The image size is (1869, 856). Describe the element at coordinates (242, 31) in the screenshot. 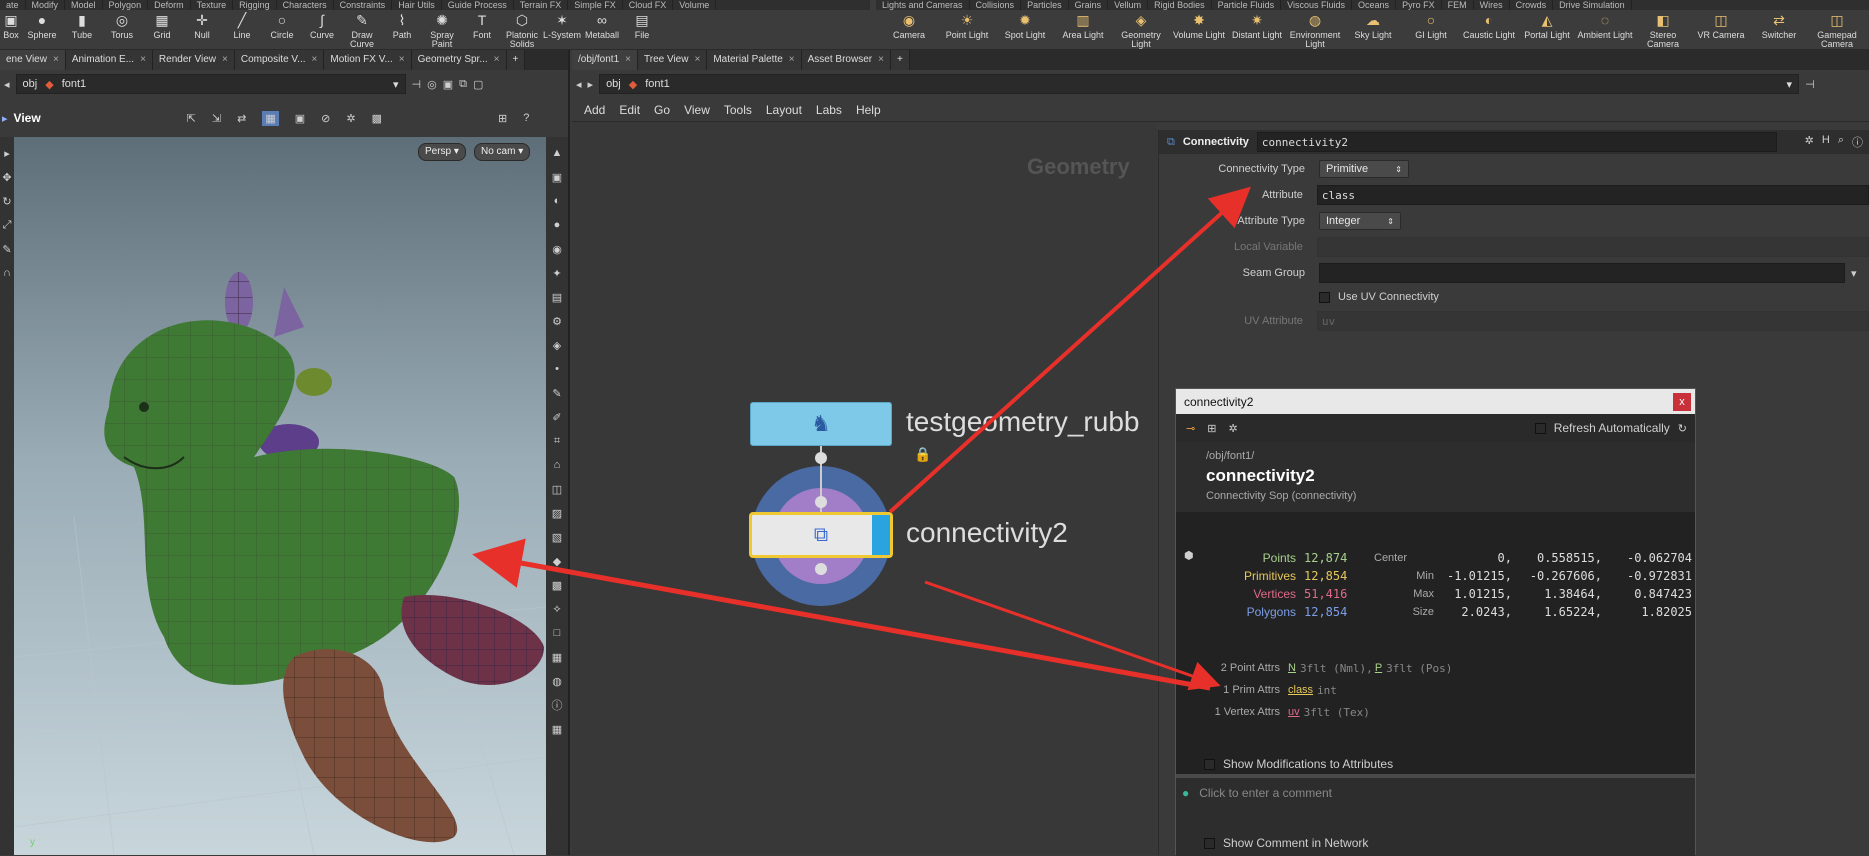

I see `shelf-tool-line: ╱ Line` at that location.